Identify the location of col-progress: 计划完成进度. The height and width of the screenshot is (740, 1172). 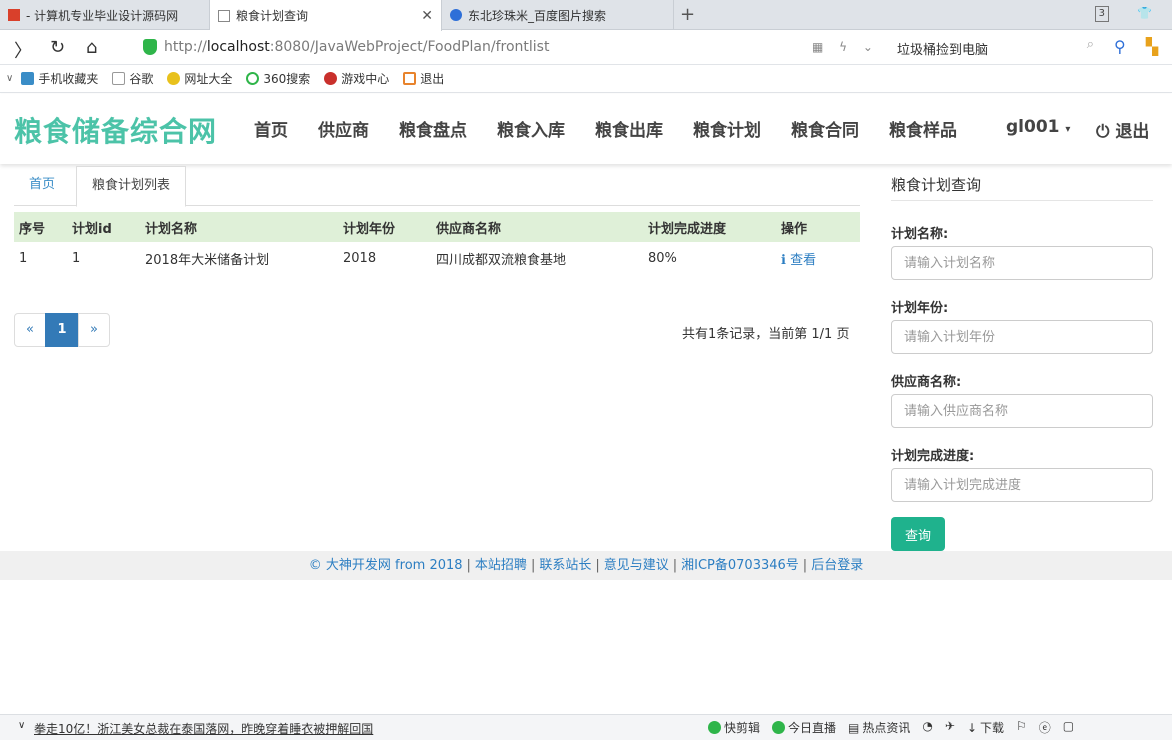
(709, 227).